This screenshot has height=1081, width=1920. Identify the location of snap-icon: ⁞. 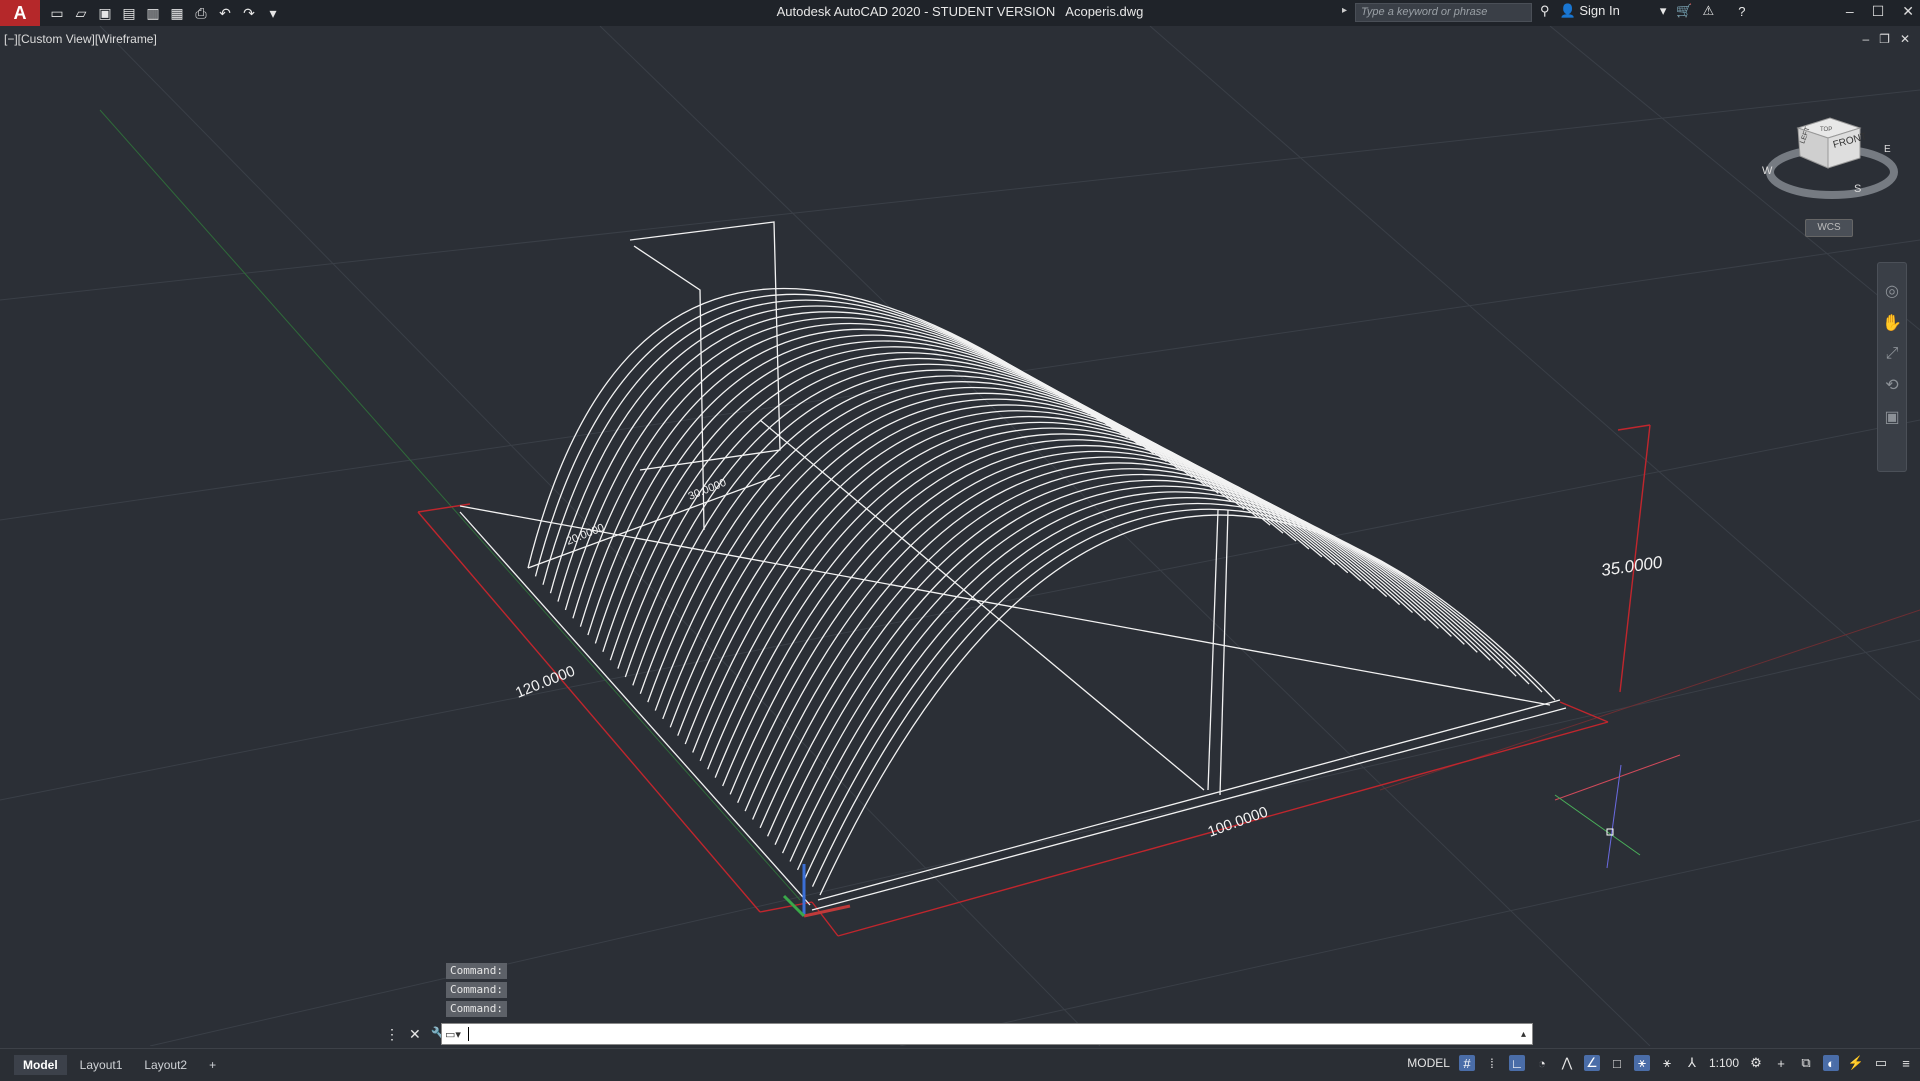
(1492, 1063).